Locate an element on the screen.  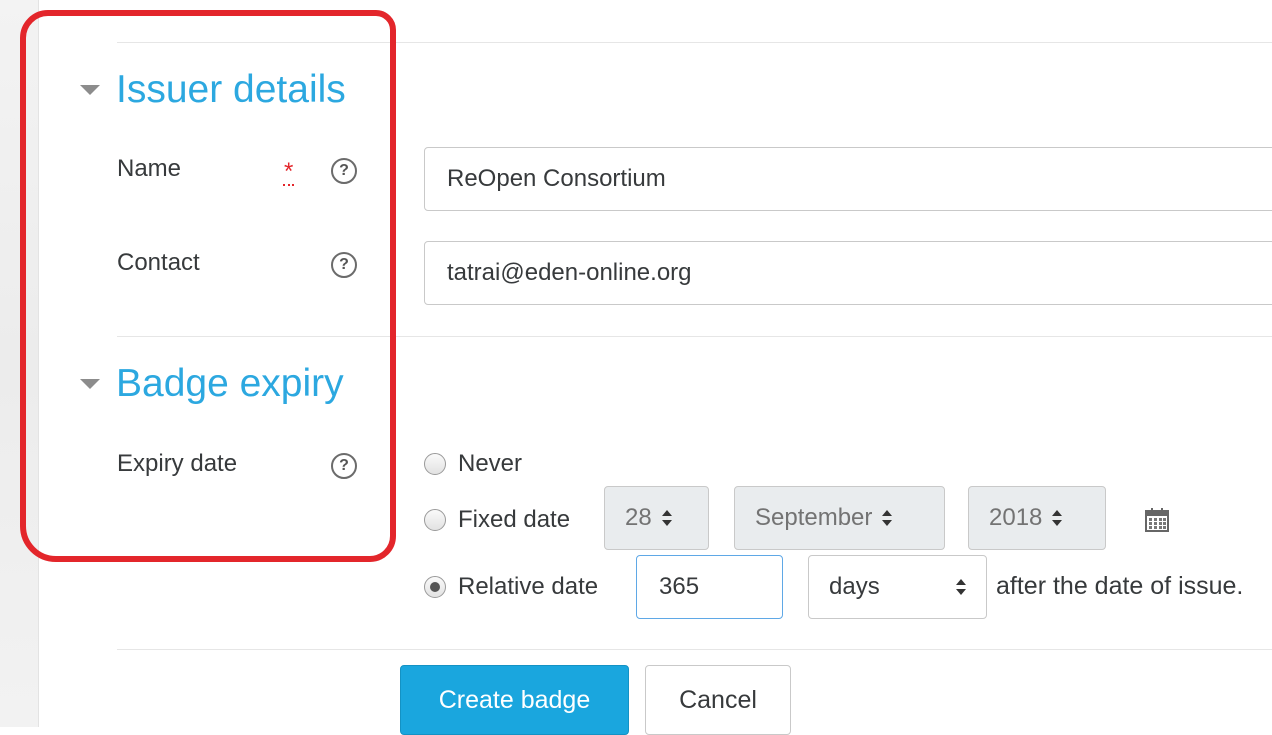
contact-label: Contact is located at coordinates (158, 262).